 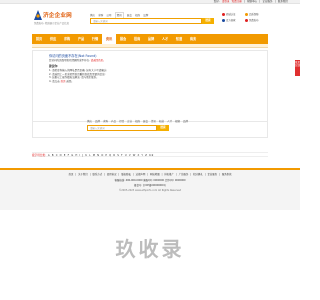 I want to click on alphabet-letter: X, so click(x=138, y=155).